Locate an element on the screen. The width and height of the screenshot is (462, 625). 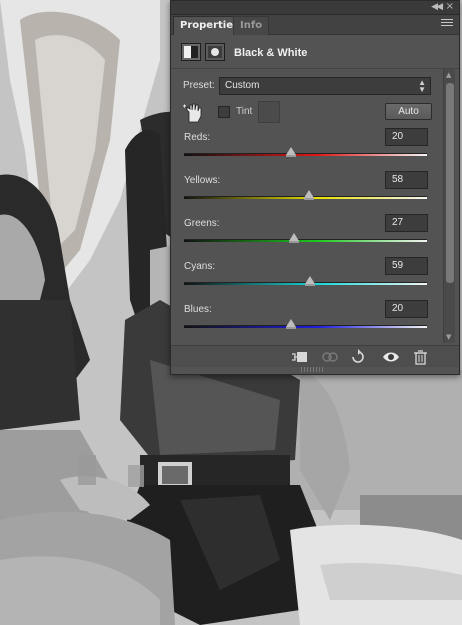
view-previous-state-icon is located at coordinates (330, 357).